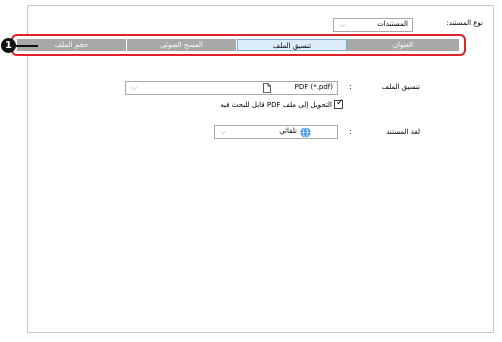 The width and height of the screenshot is (502, 342). I want to click on file-format-label: تنسيق الملف, so click(400, 87).